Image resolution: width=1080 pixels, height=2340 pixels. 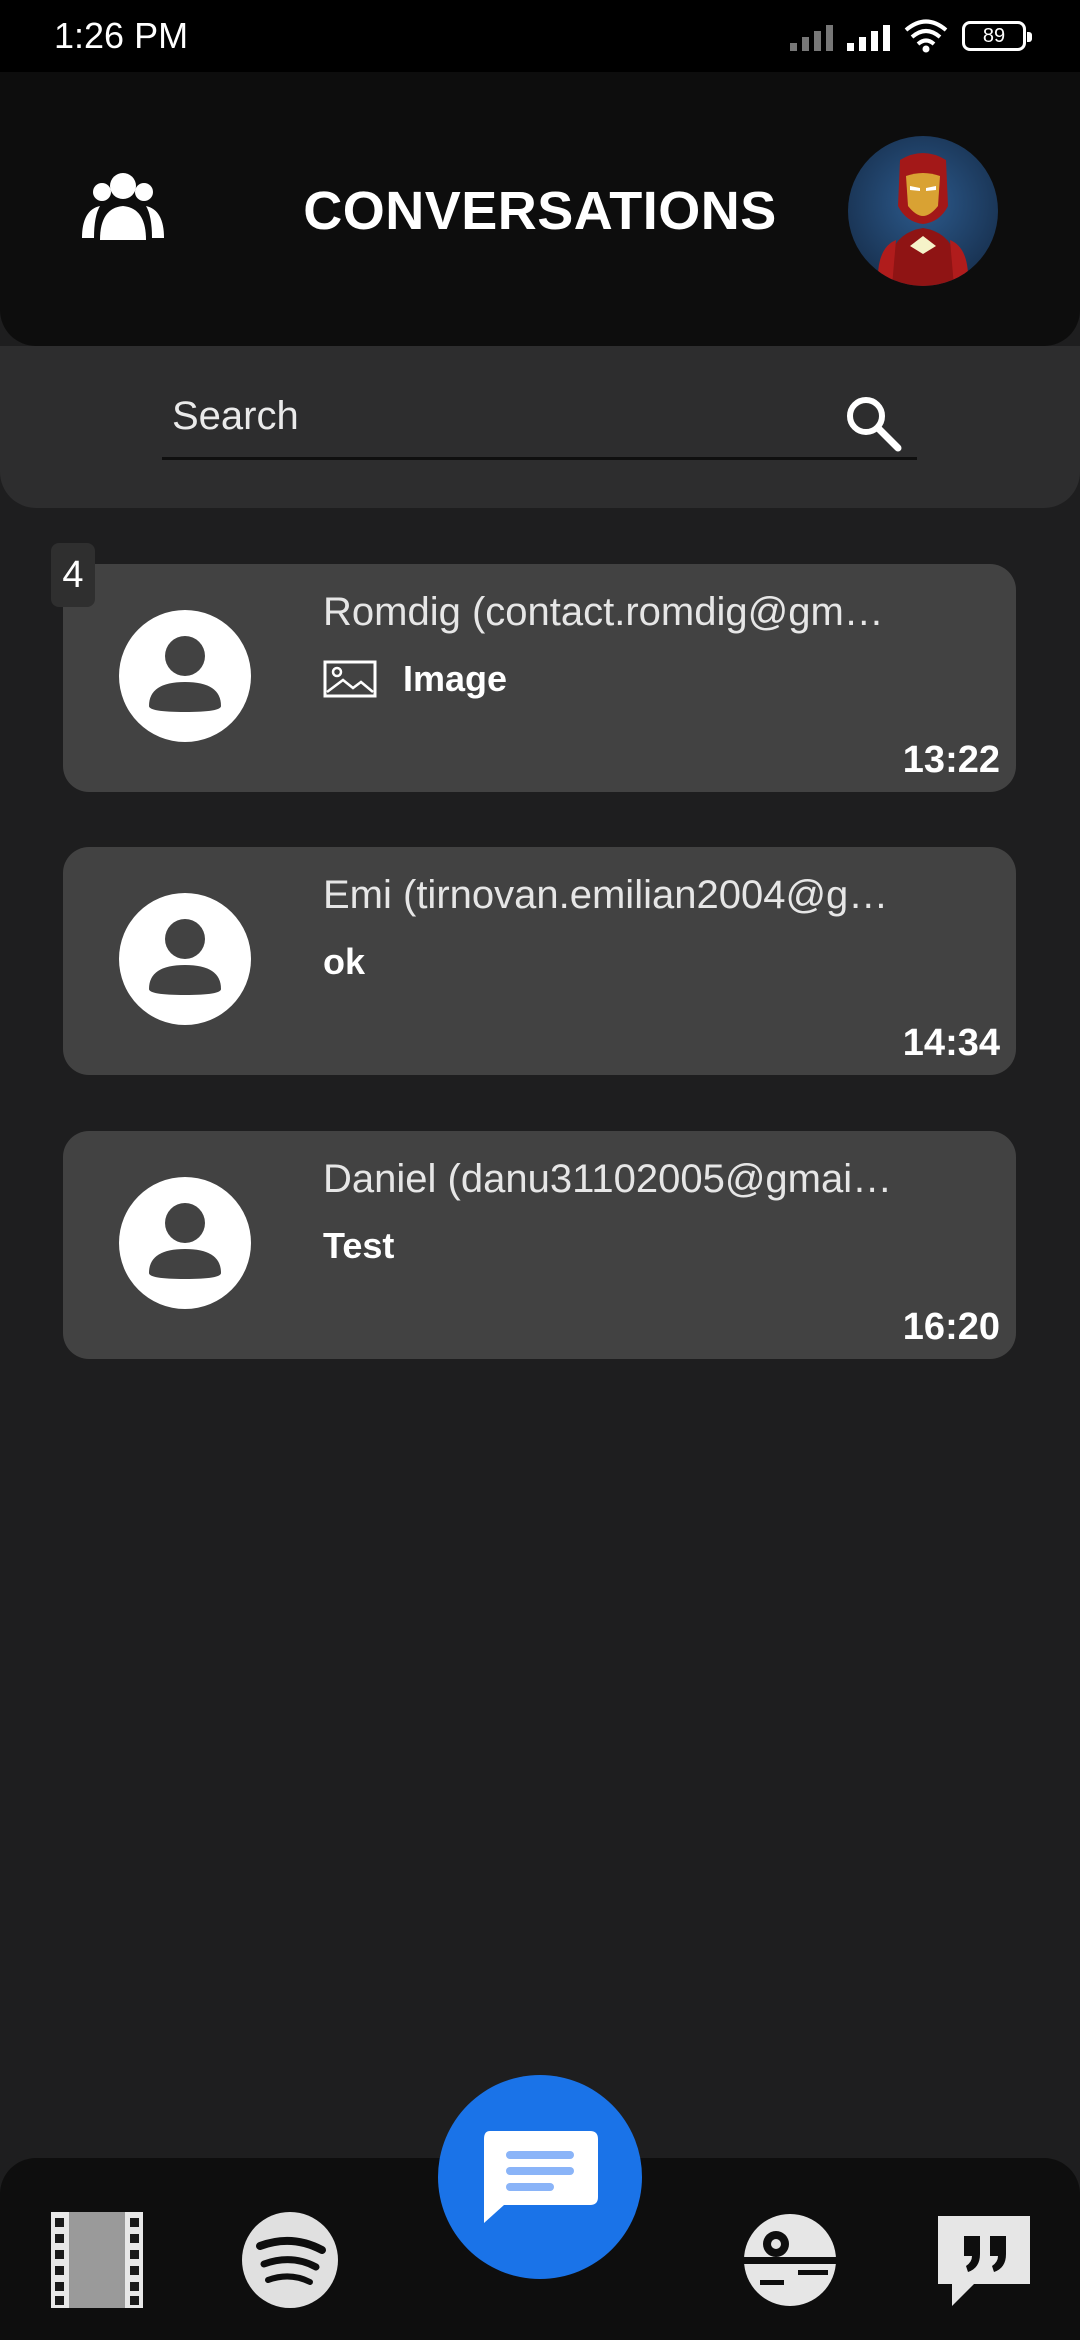 I want to click on search-panel, so click(x=540, y=427).